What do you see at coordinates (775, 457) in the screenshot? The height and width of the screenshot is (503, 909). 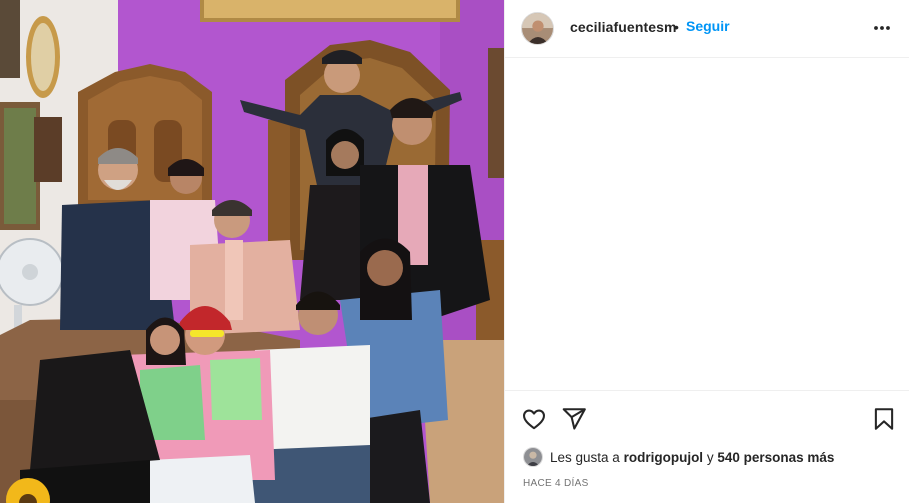 I see `likes-count-link: 540 personas más` at bounding box center [775, 457].